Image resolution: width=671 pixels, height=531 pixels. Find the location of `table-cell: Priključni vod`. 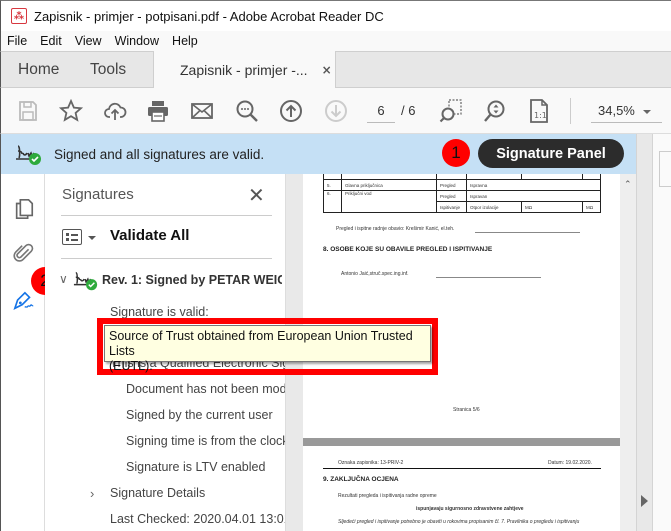

table-cell: Priključni vod is located at coordinates (389, 201).